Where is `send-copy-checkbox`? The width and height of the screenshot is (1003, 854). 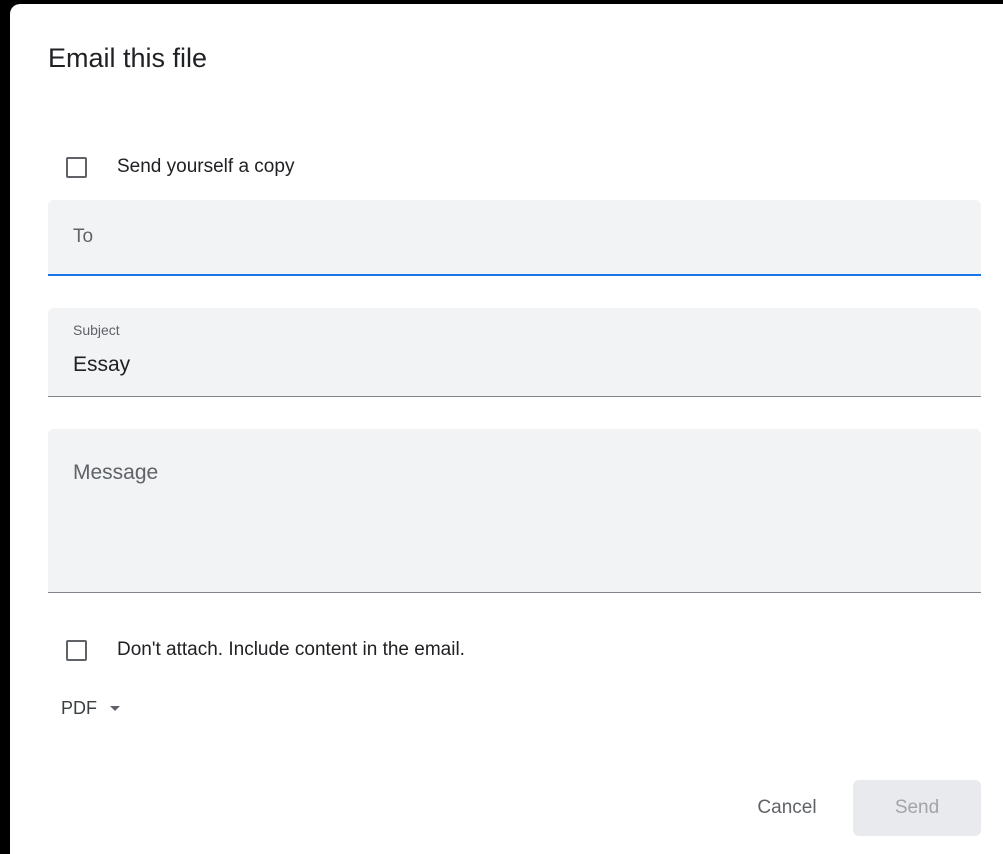
send-copy-checkbox is located at coordinates (76, 167).